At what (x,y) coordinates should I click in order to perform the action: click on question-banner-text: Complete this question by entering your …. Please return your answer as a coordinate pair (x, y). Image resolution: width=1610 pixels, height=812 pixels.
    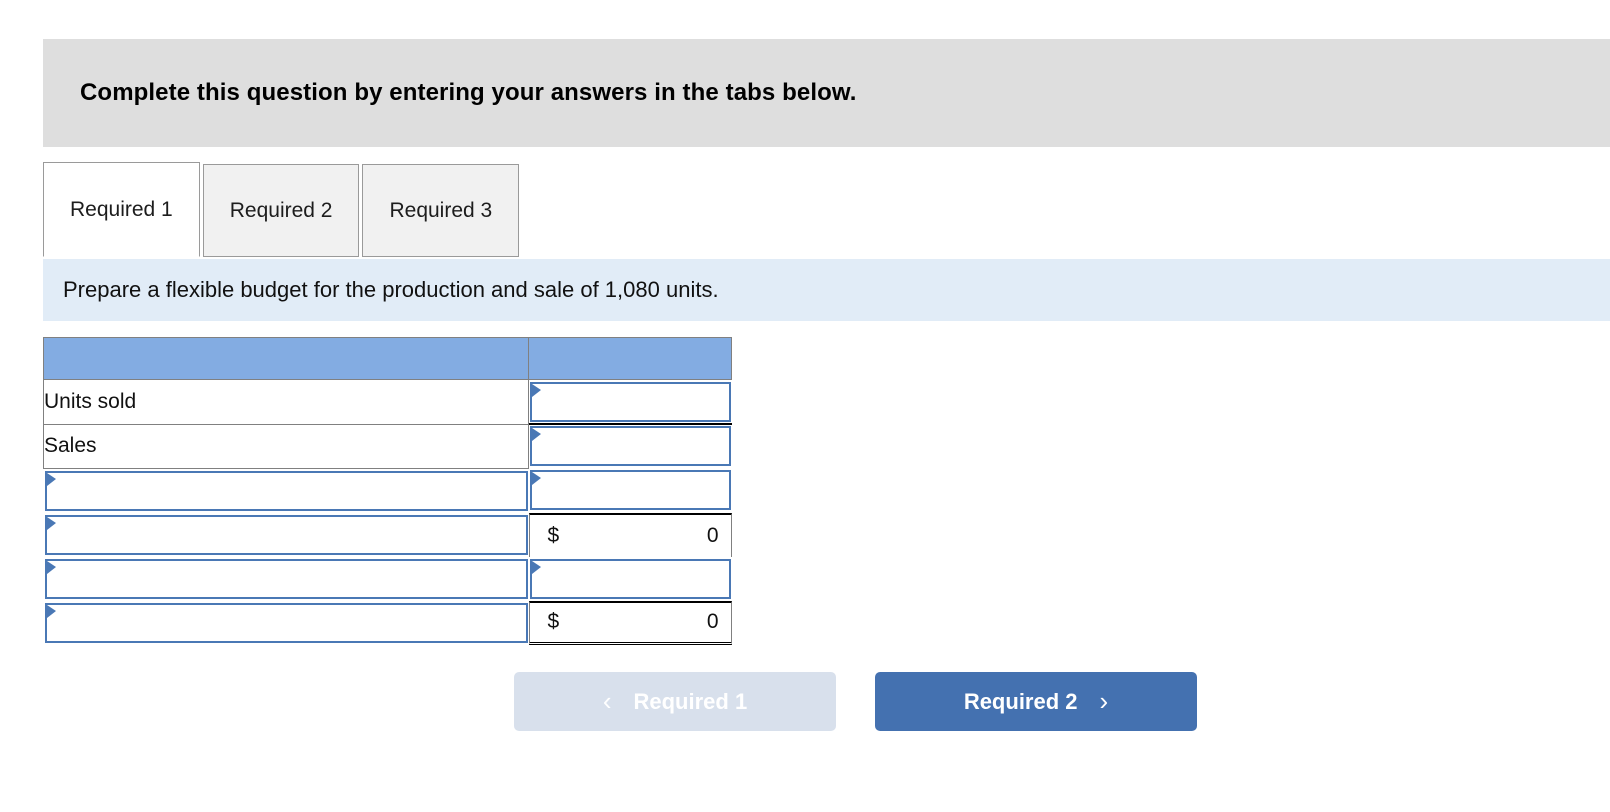
    Looking at the image, I should click on (468, 92).